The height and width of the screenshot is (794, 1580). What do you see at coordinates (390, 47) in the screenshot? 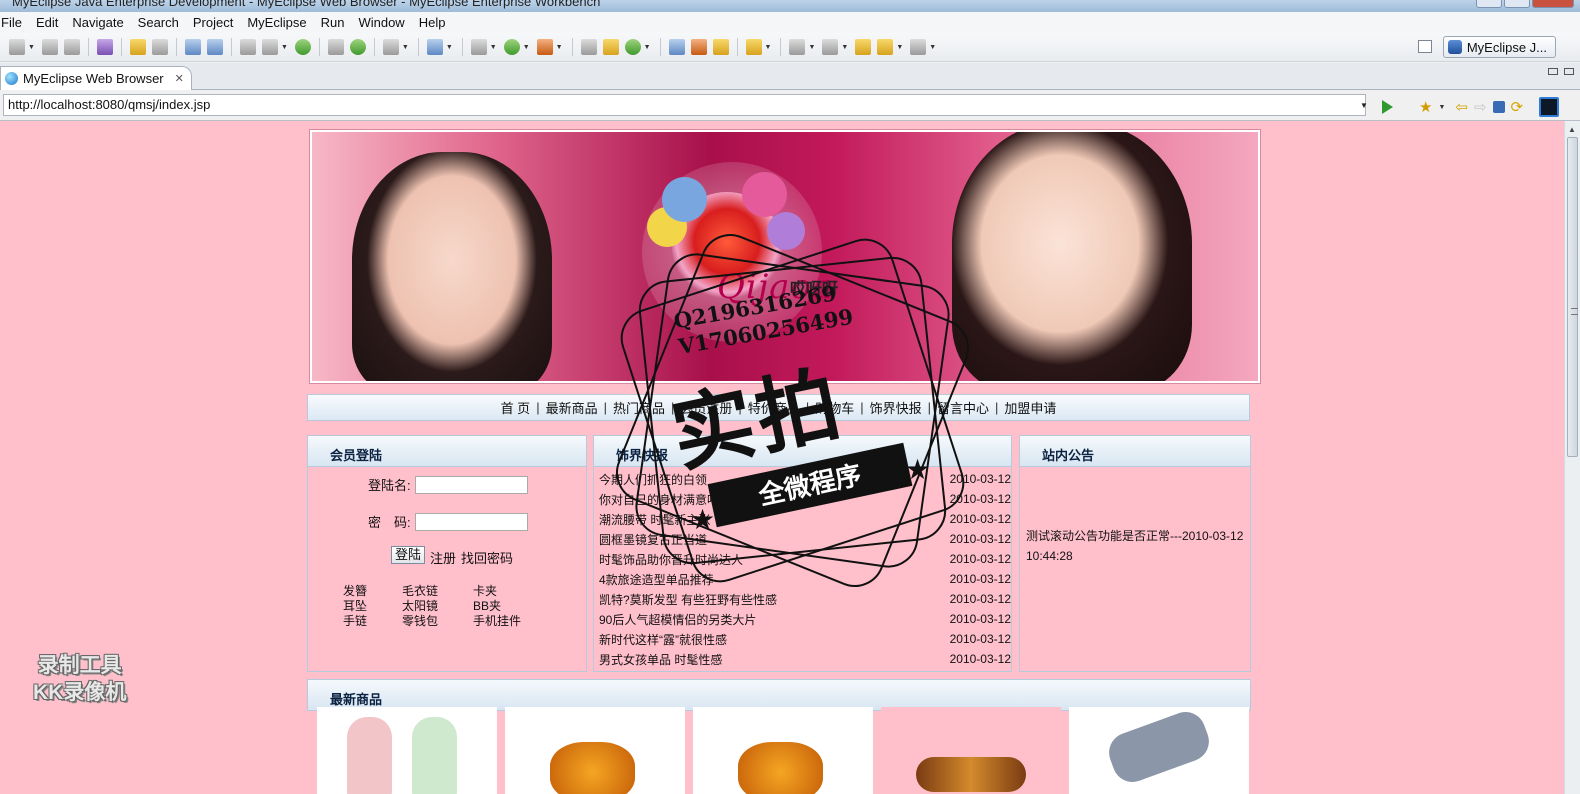
I see `camera-icon` at bounding box center [390, 47].